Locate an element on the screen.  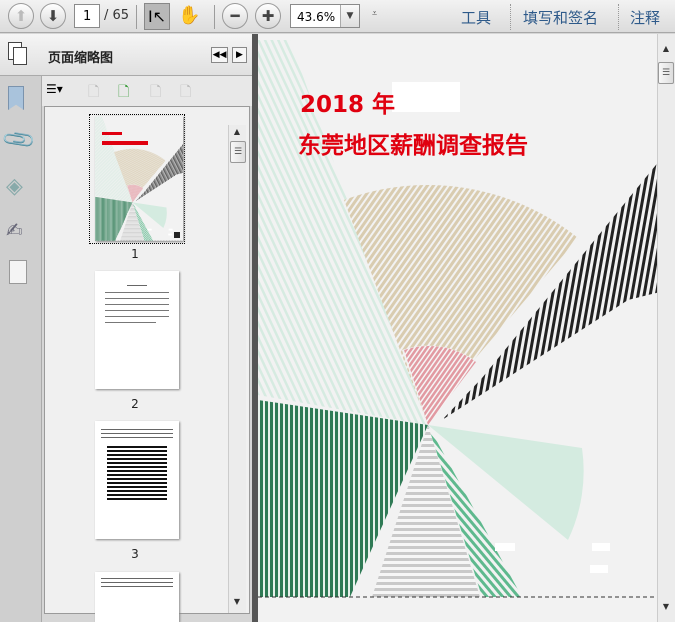
hand-tool-button: ✋ is located at coordinates (189, 15).